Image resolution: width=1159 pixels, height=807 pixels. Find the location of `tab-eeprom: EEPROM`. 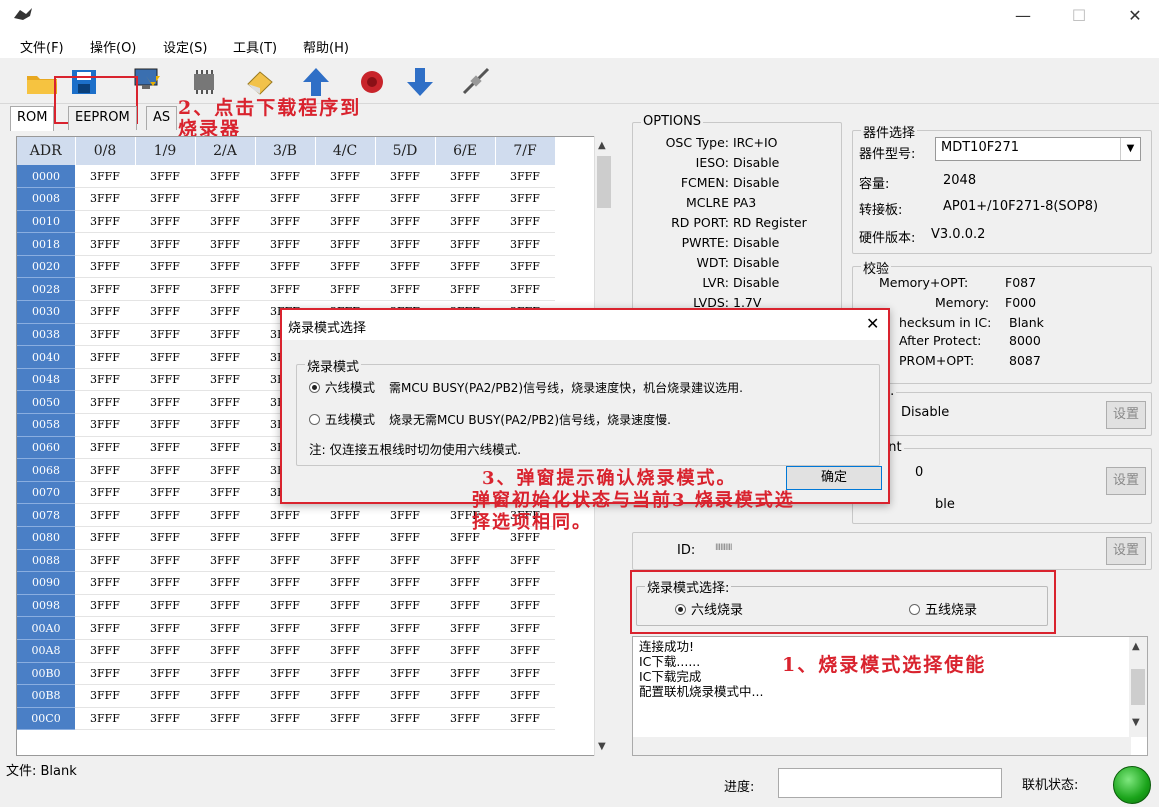

tab-eeprom: EEPROM is located at coordinates (102, 118).